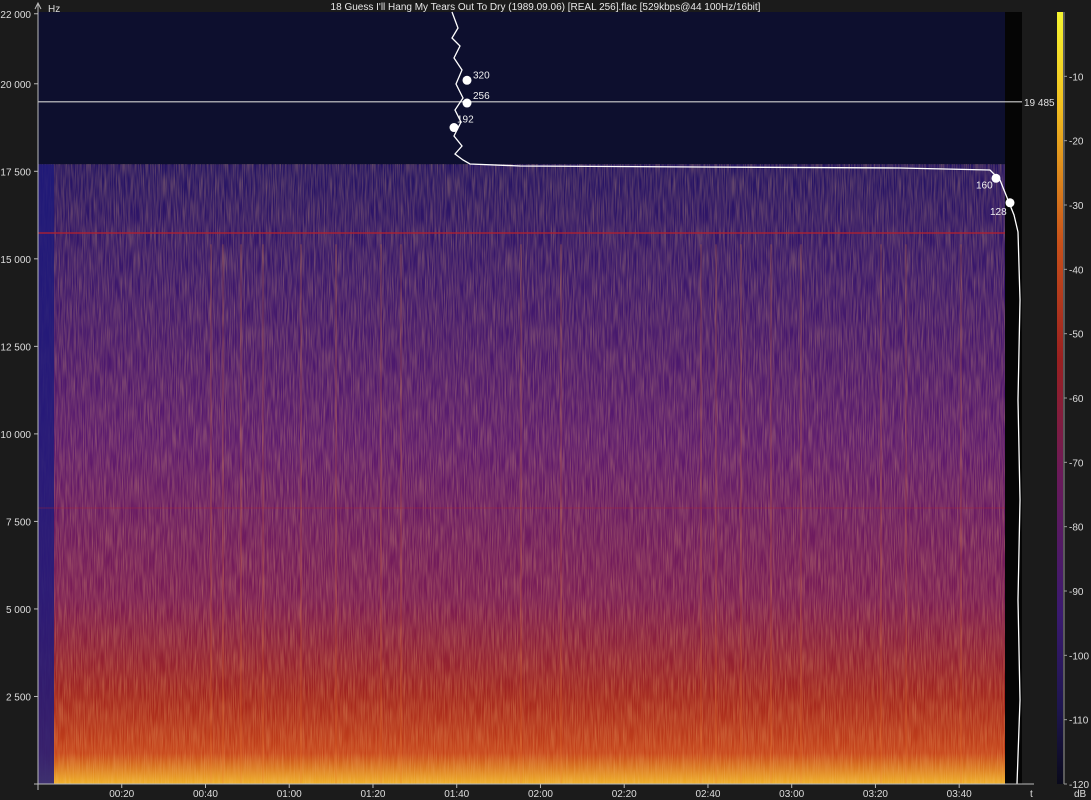 The width and height of the screenshot is (1091, 800). I want to click on color-bar-label: dB, so click(1080, 794).